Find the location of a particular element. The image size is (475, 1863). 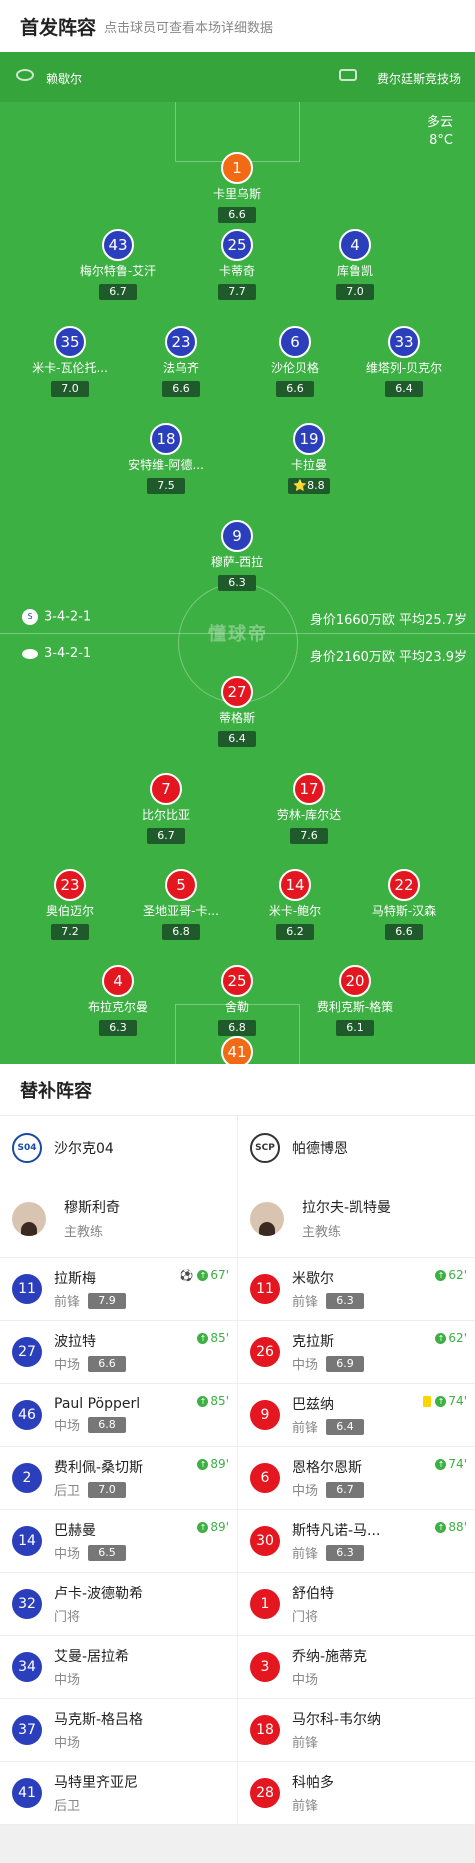

player-name: 拉斯梅 is located at coordinates (75, 1279).